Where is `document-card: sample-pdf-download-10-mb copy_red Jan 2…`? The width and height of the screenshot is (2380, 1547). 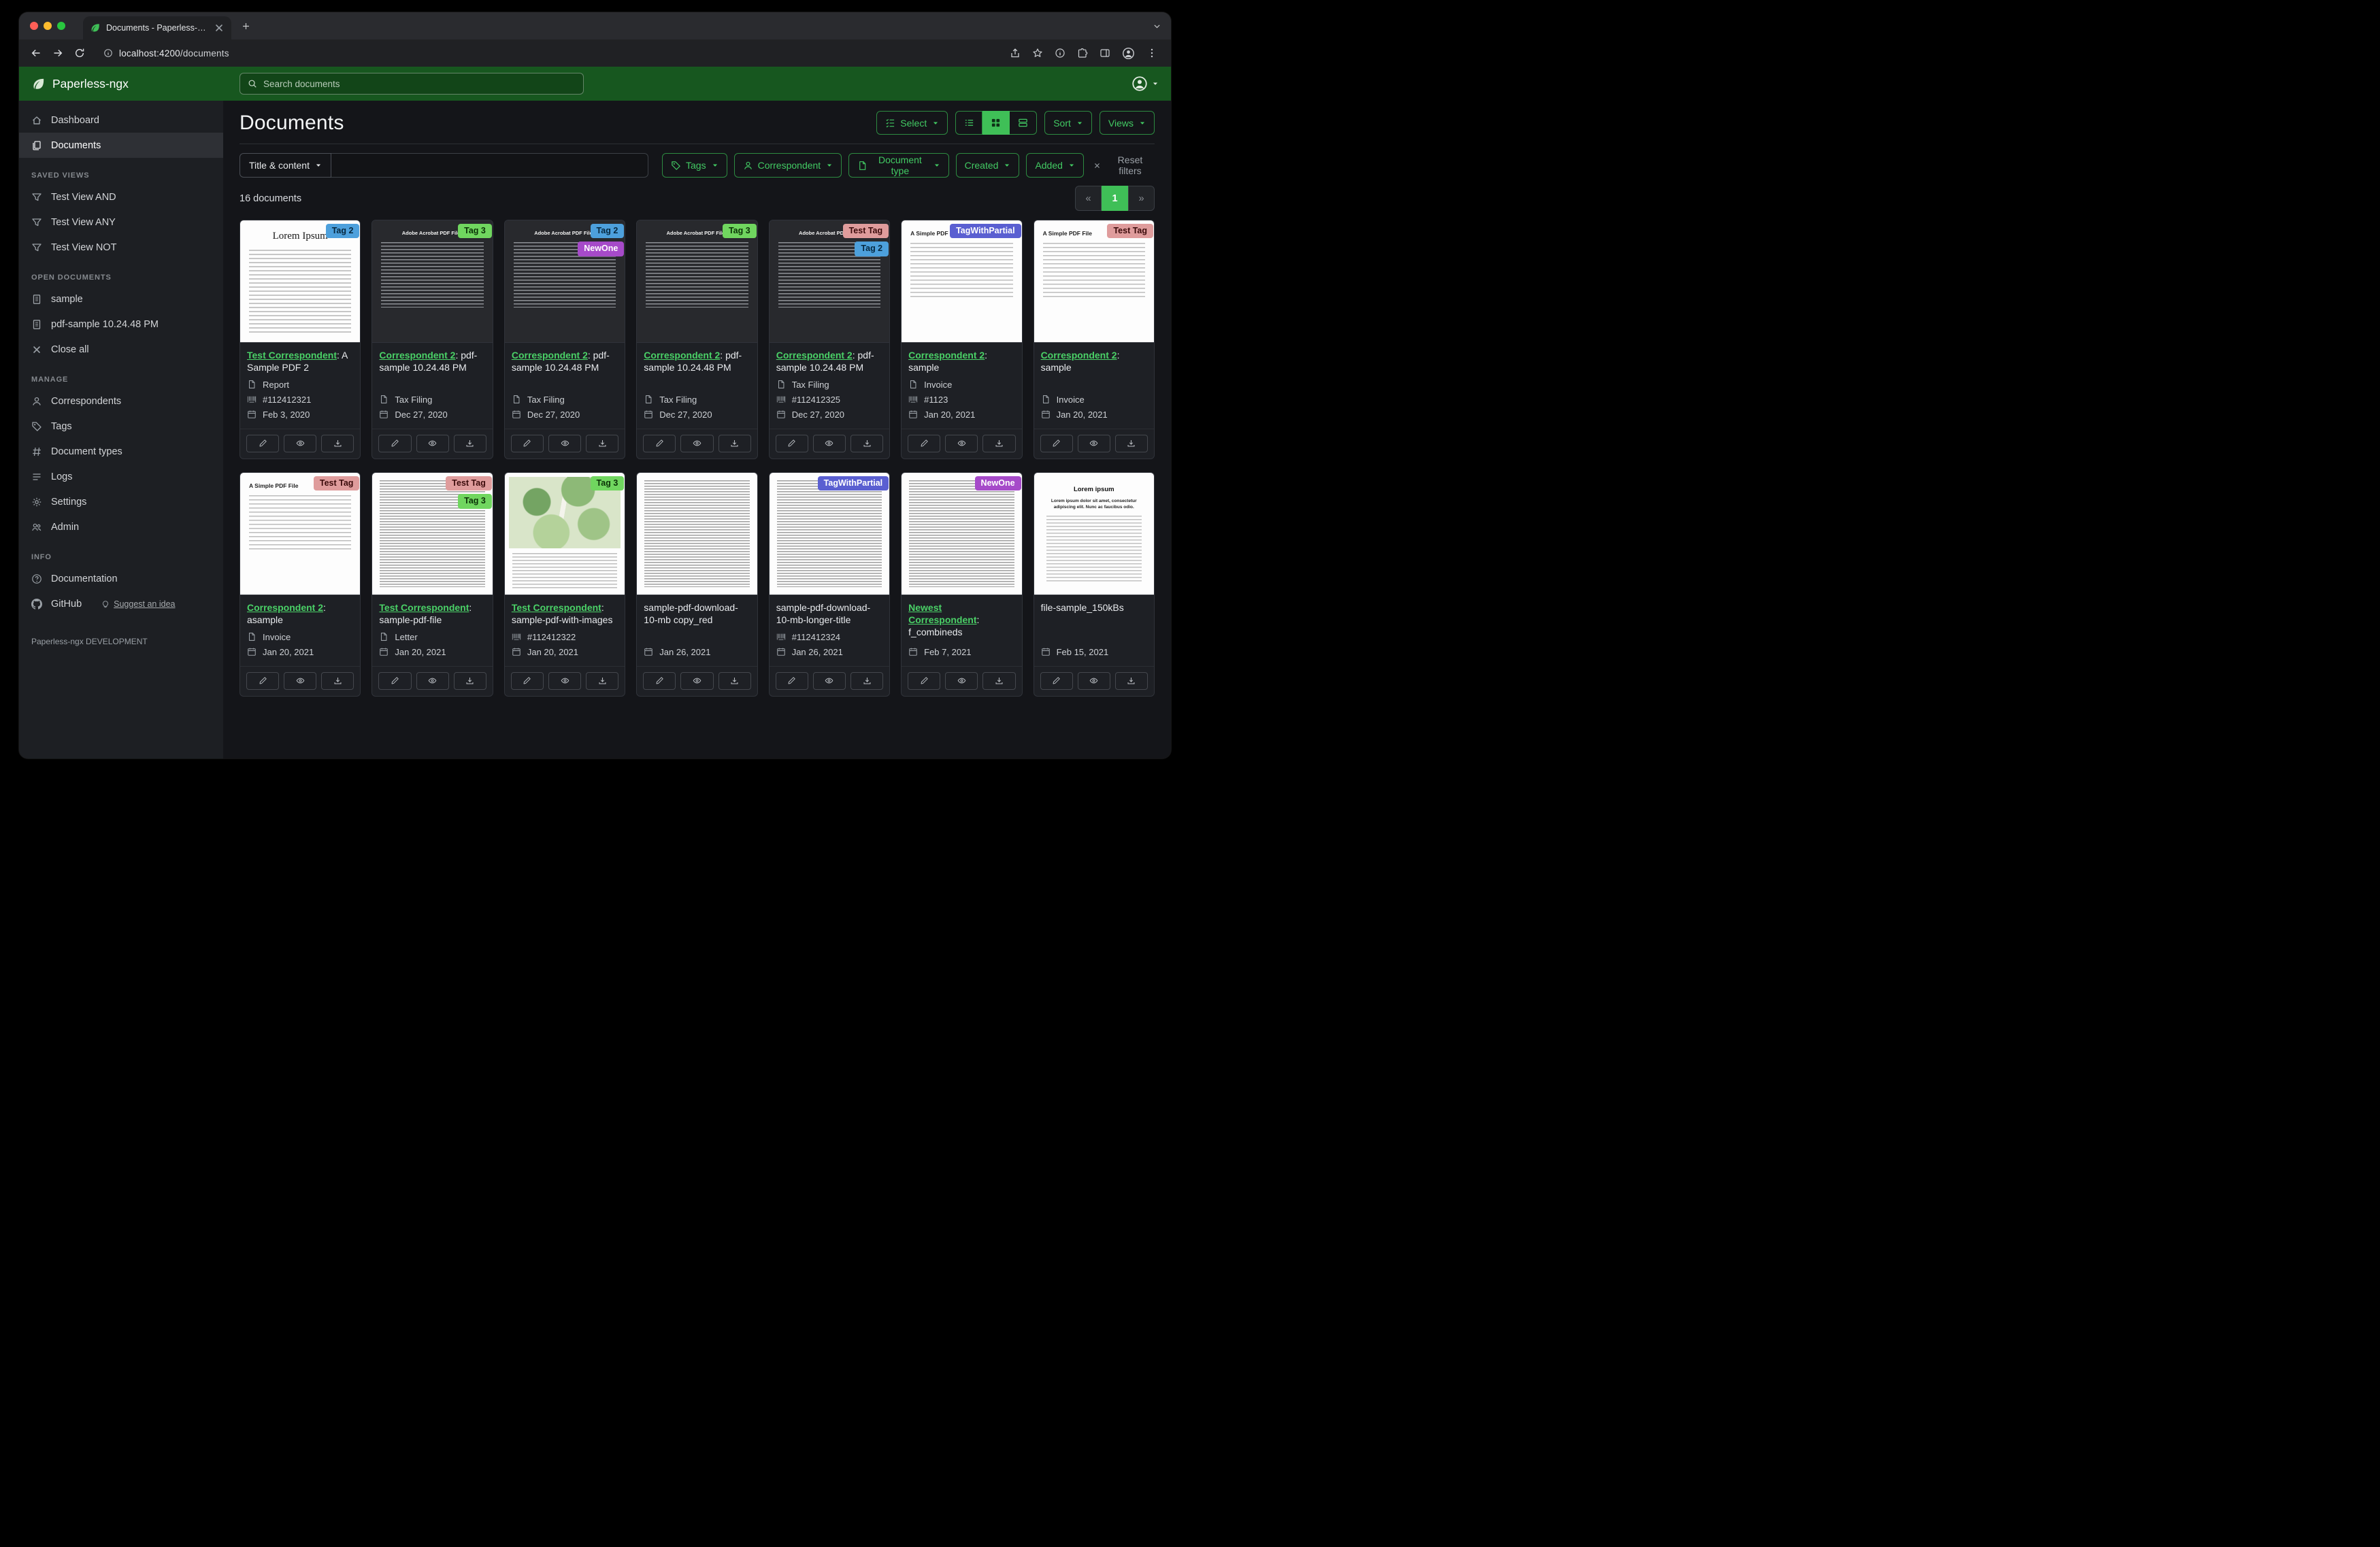 document-card: sample-pdf-download-10-mb copy_red Jan 2… is located at coordinates (697, 584).